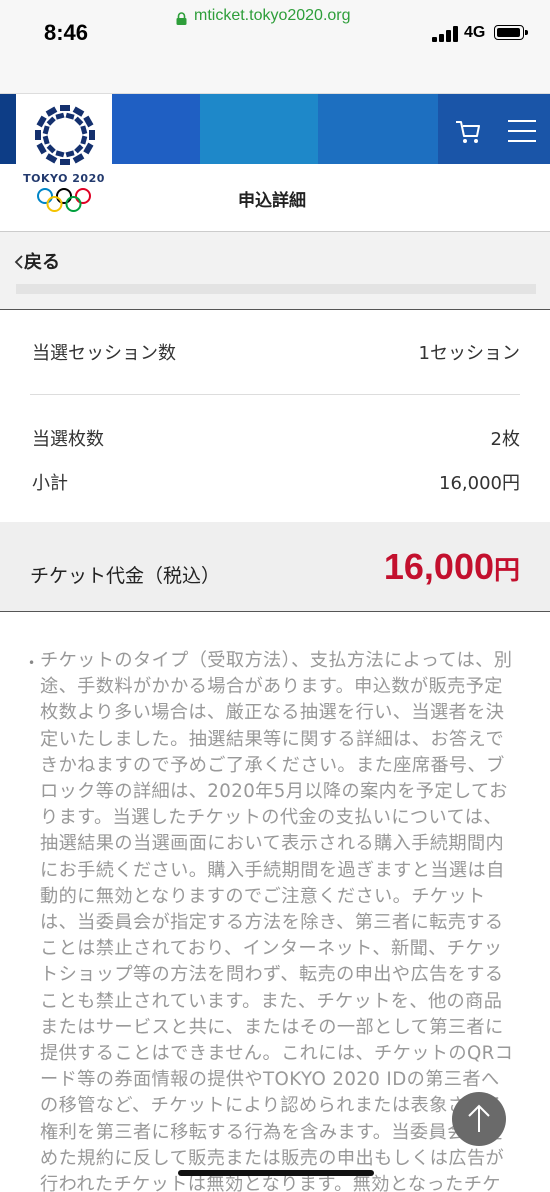 This screenshot has width=550, height=1192. What do you see at coordinates (275, 74) in the screenshot?
I see `browser-url-bar` at bounding box center [275, 74].